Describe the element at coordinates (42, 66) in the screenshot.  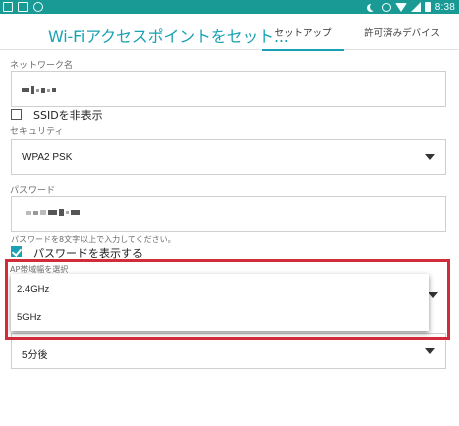
I see `network-name-label: ネットワーク名` at that location.